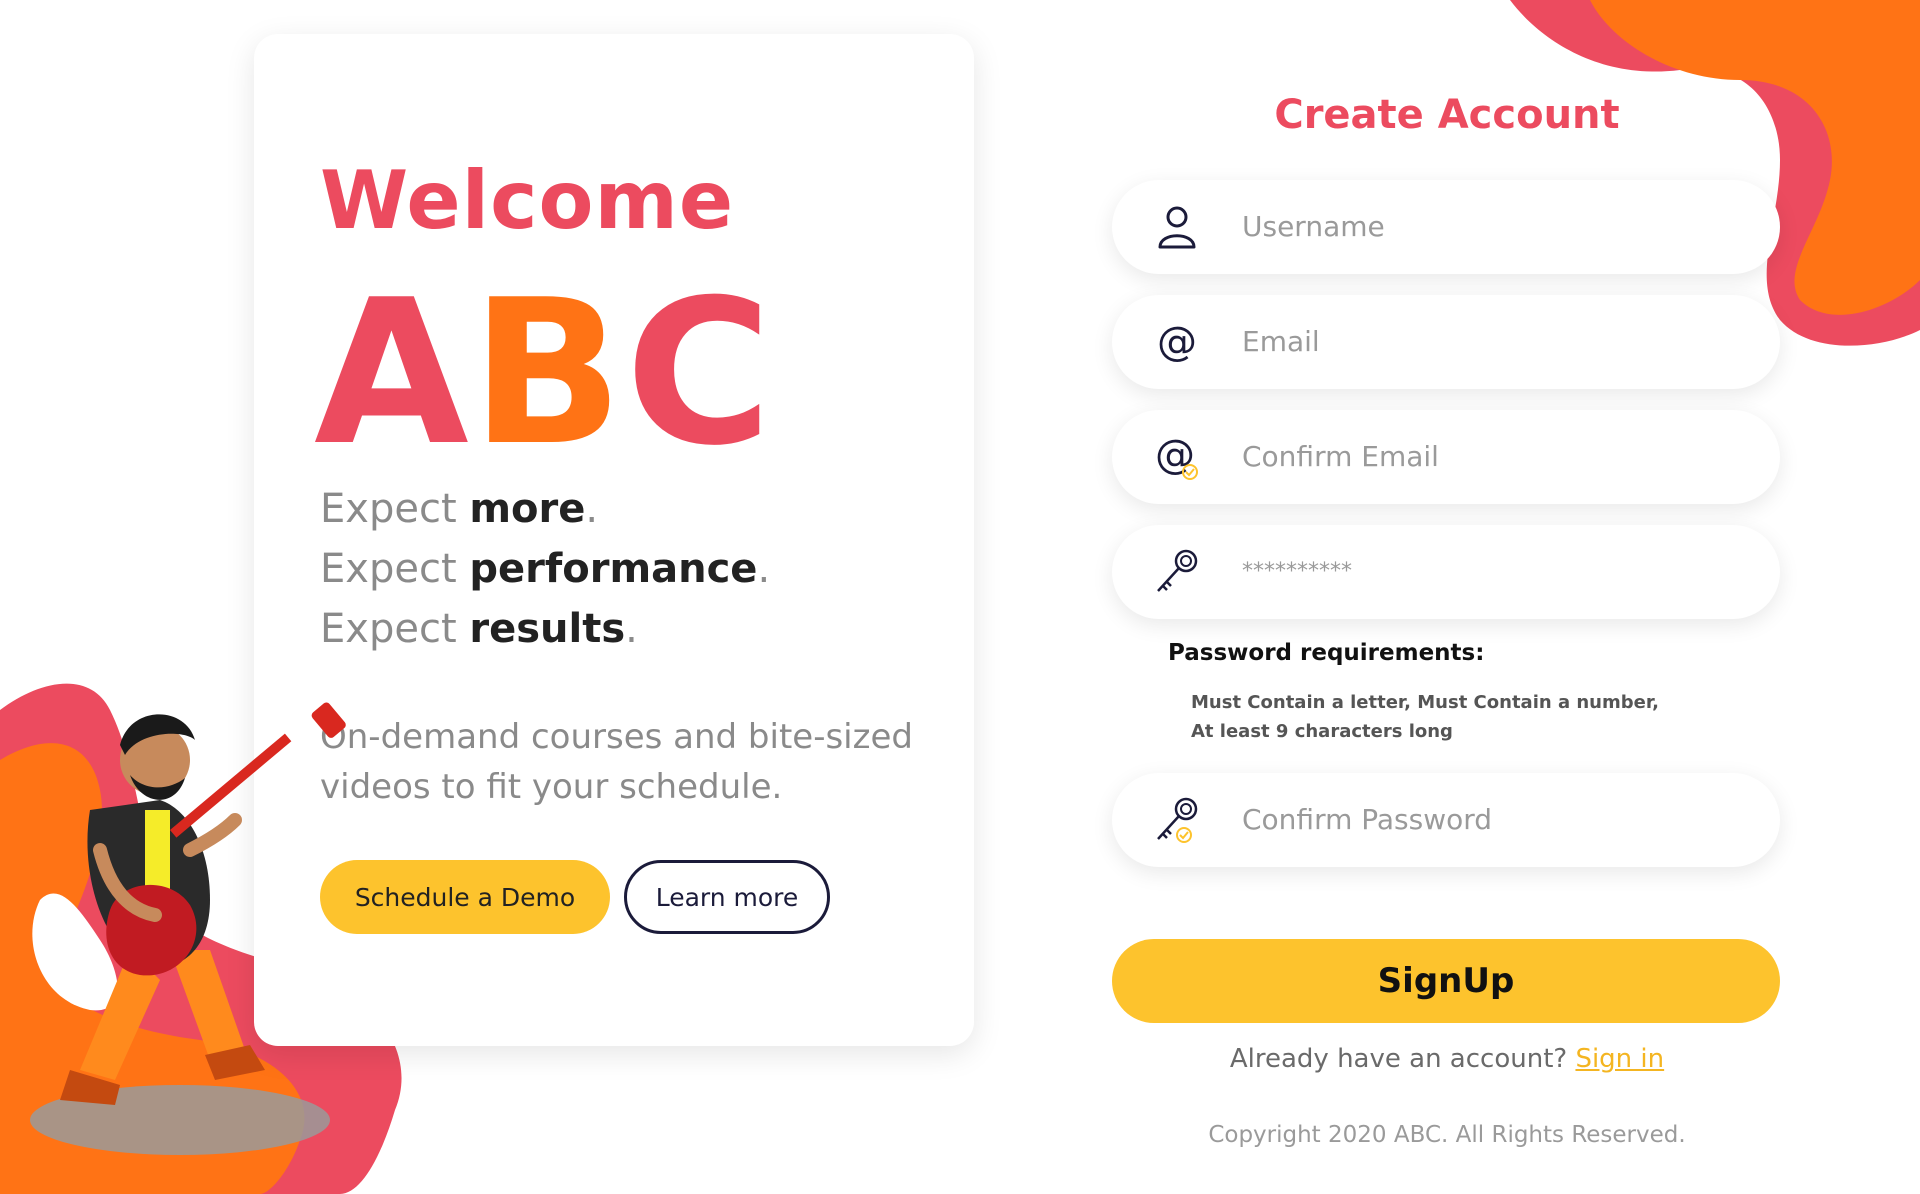 This screenshot has height=1194, width=1920. I want to click on email-placeholder: Email, so click(1281, 341).